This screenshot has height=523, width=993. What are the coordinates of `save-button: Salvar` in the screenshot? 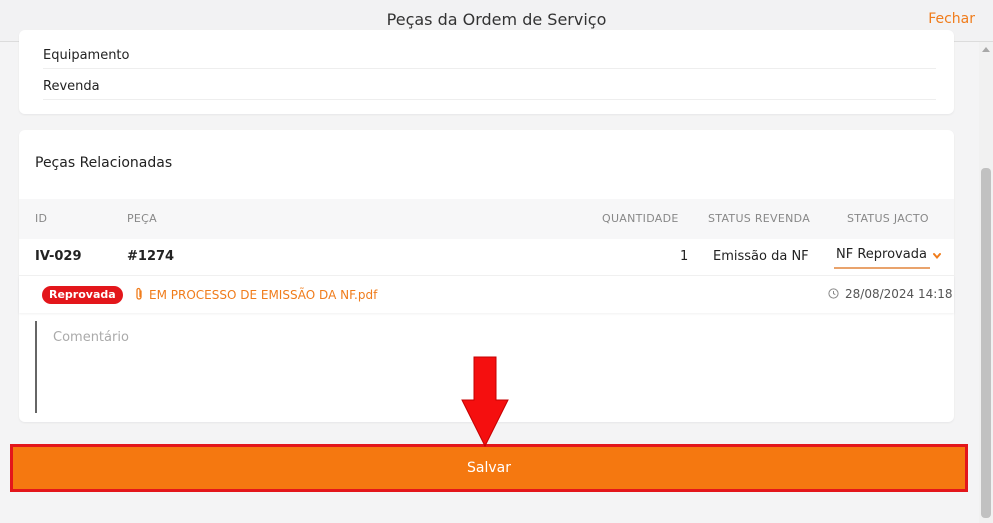 It's located at (489, 468).